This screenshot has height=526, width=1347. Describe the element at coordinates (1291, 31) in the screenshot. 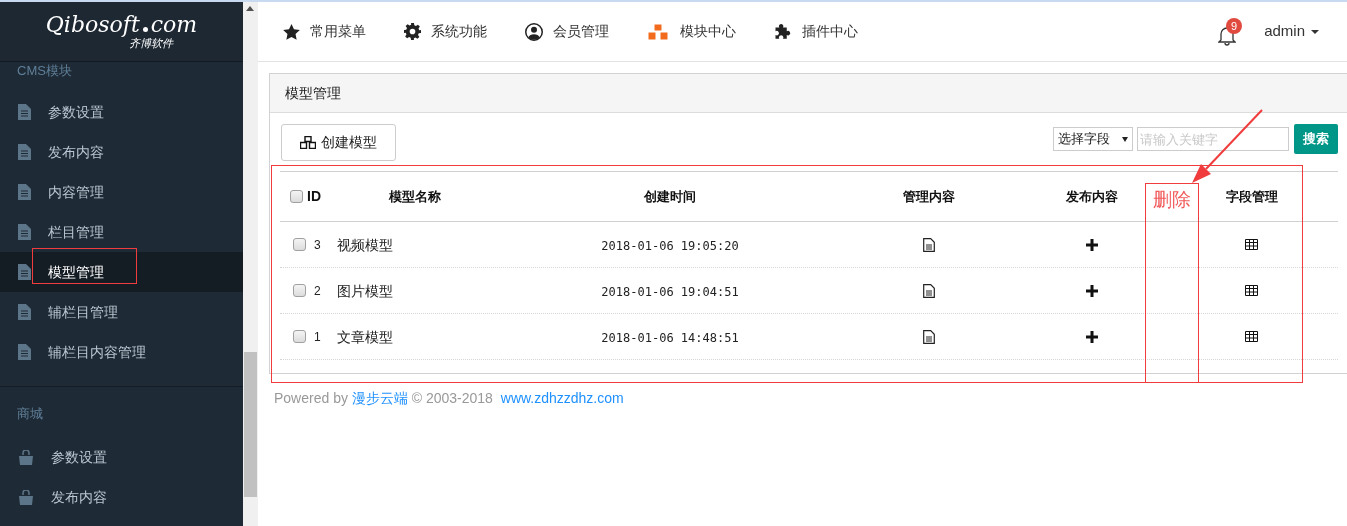

I see `user-menu: admin` at that location.